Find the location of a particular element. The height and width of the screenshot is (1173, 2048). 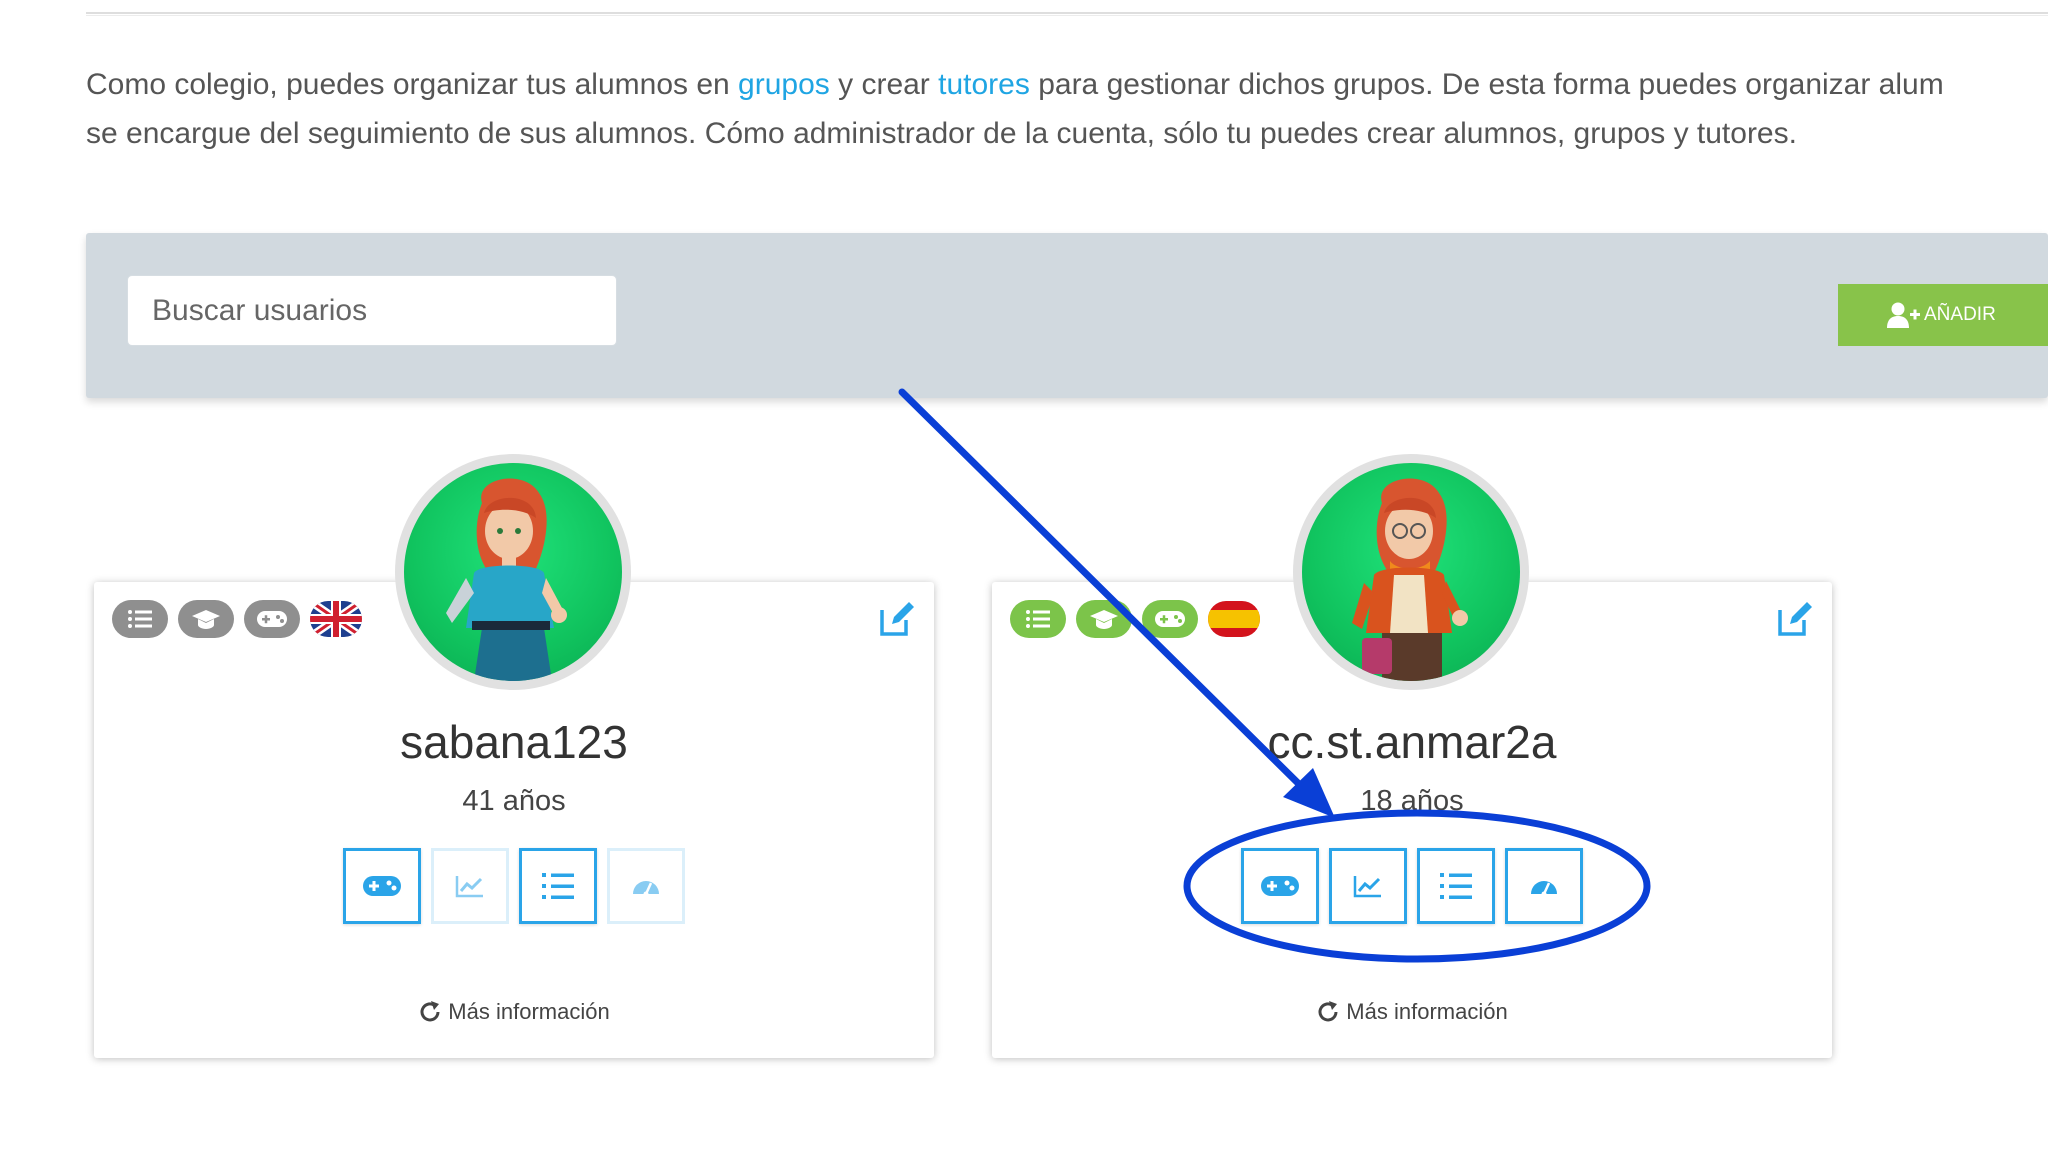

username: cc.st.anmar2a is located at coordinates (1412, 742).